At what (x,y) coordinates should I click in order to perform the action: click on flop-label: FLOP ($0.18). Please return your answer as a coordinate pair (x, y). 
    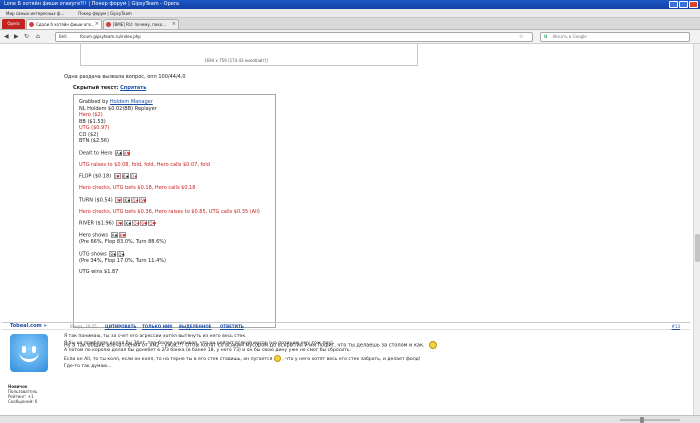
    Looking at the image, I should click on (95, 176).